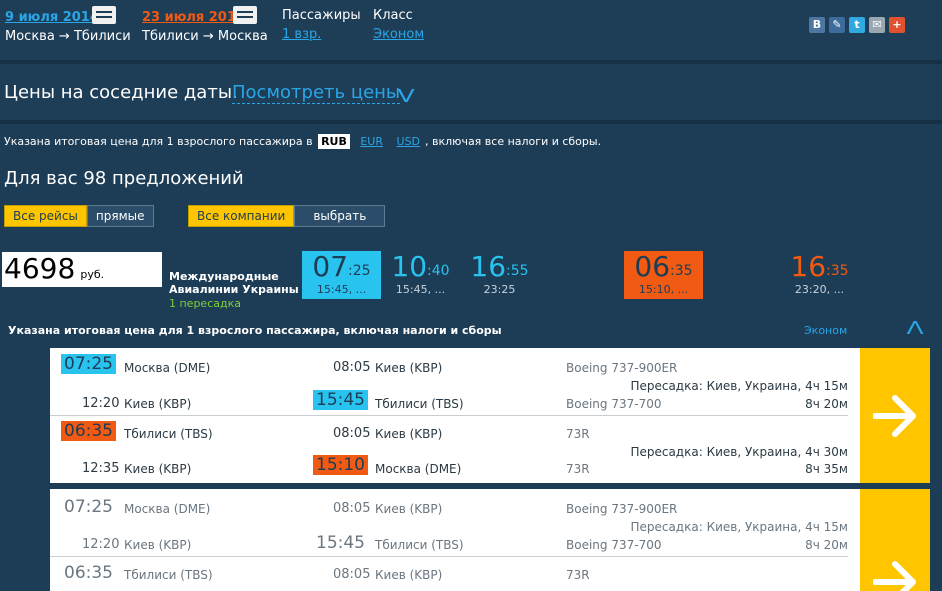 The image size is (942, 591). I want to click on all-companies-button: Все компании, so click(241, 216).